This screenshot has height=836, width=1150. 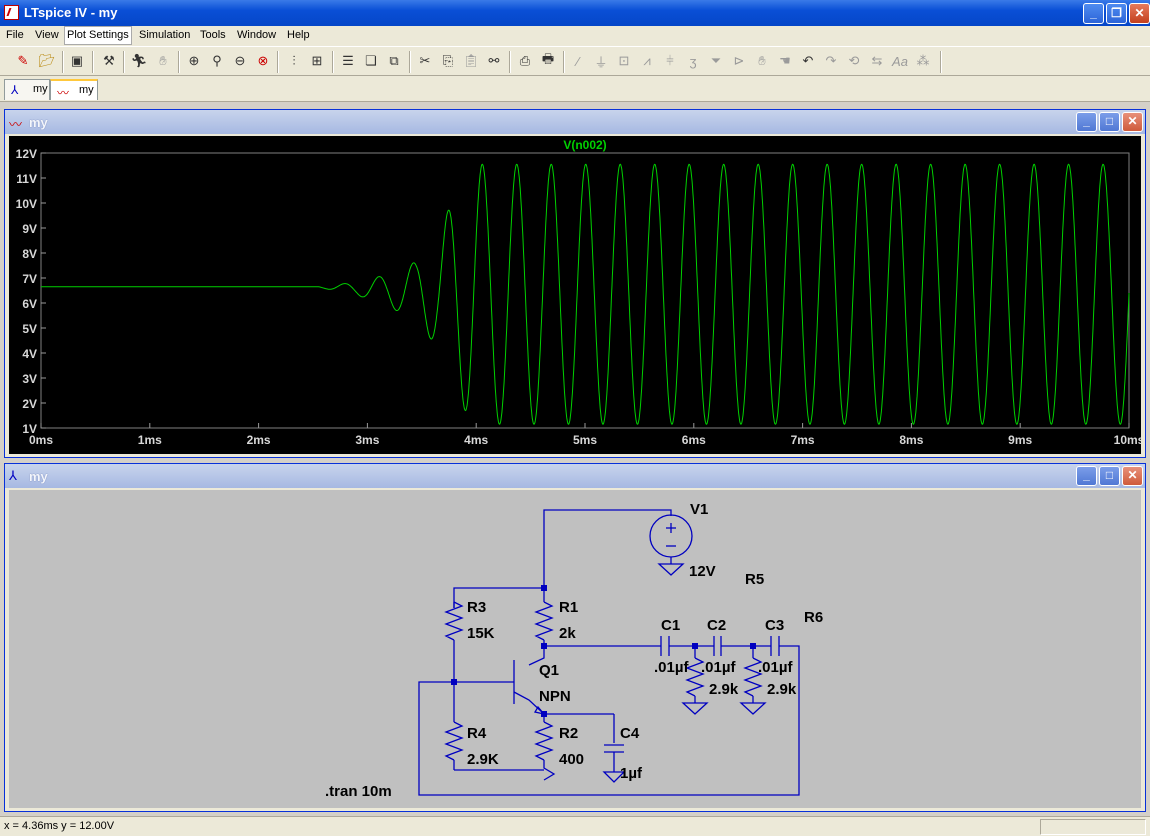 What do you see at coordinates (26, 154) in the screenshot?
I see `y-tick-label: 12V` at bounding box center [26, 154].